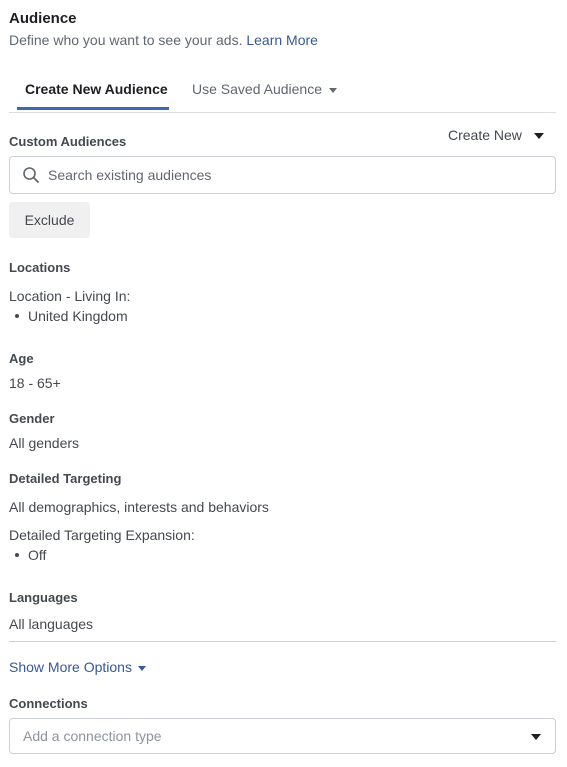 Image resolution: width=567 pixels, height=767 pixels. What do you see at coordinates (43, 597) in the screenshot?
I see `languages-label: Languages` at bounding box center [43, 597].